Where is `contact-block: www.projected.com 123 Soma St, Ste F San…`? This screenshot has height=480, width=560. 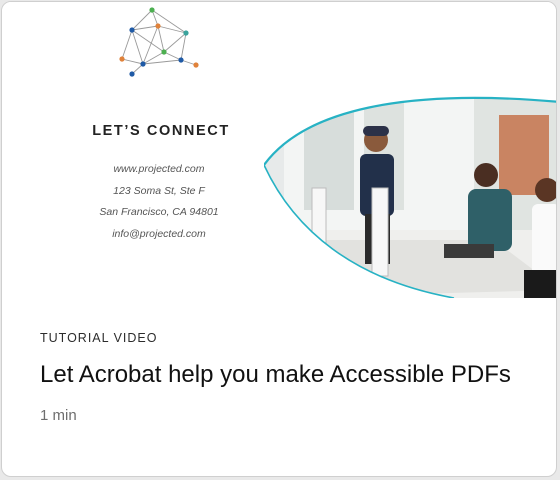
contact-block: www.projected.com 123 Soma St, Ste F San… is located at coordinates (159, 202).